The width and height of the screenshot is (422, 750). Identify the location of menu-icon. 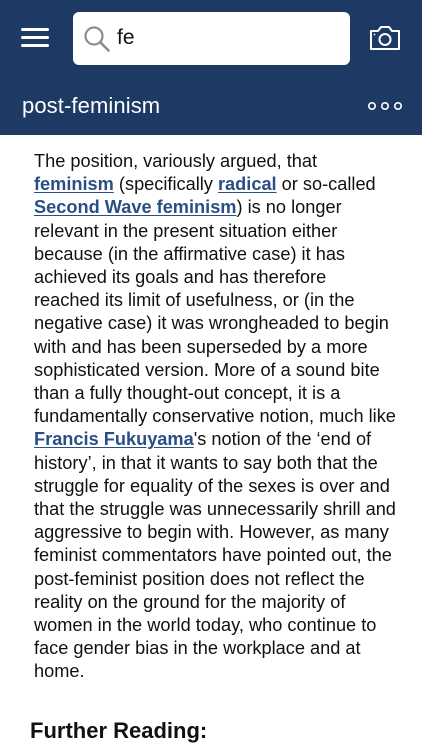
(35, 38).